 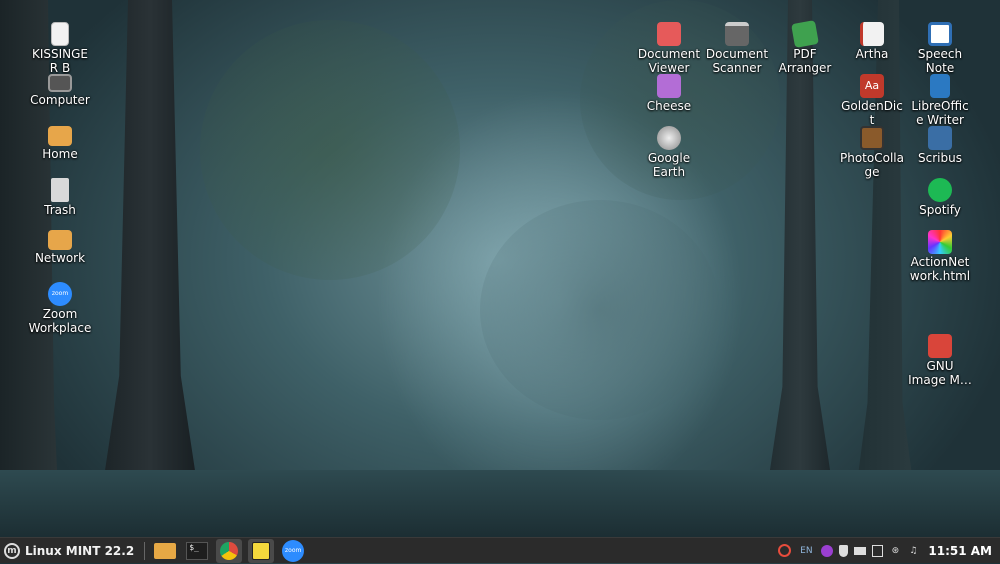 I want to click on desktop-icon-scribus: Scribus, so click(x=940, y=145).